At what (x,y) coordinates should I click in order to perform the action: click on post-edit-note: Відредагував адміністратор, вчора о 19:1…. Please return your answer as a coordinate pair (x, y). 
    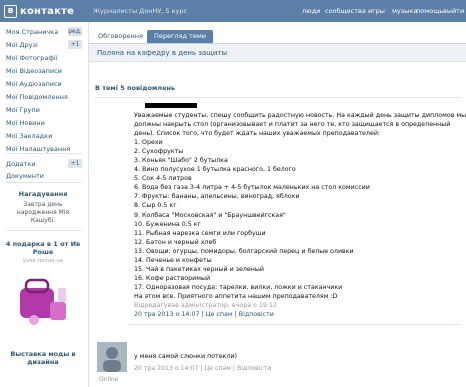
    Looking at the image, I should click on (206, 305).